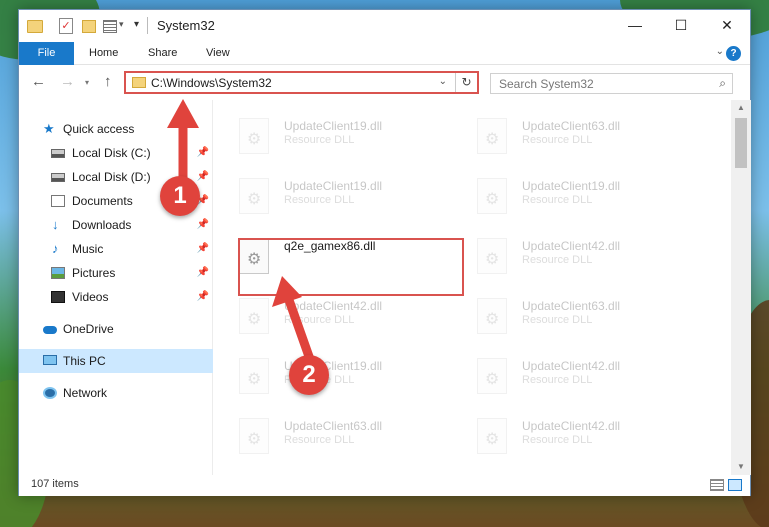 This screenshot has height=527, width=769. What do you see at coordinates (180, 196) in the screenshot?
I see `step-1-badge: 1` at bounding box center [180, 196].